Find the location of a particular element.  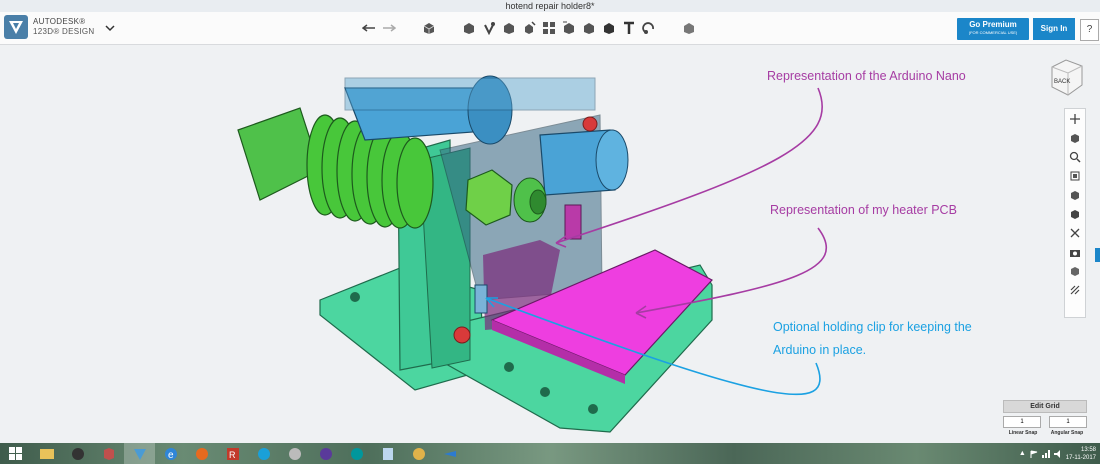

translucent-top is located at coordinates (470, 94).